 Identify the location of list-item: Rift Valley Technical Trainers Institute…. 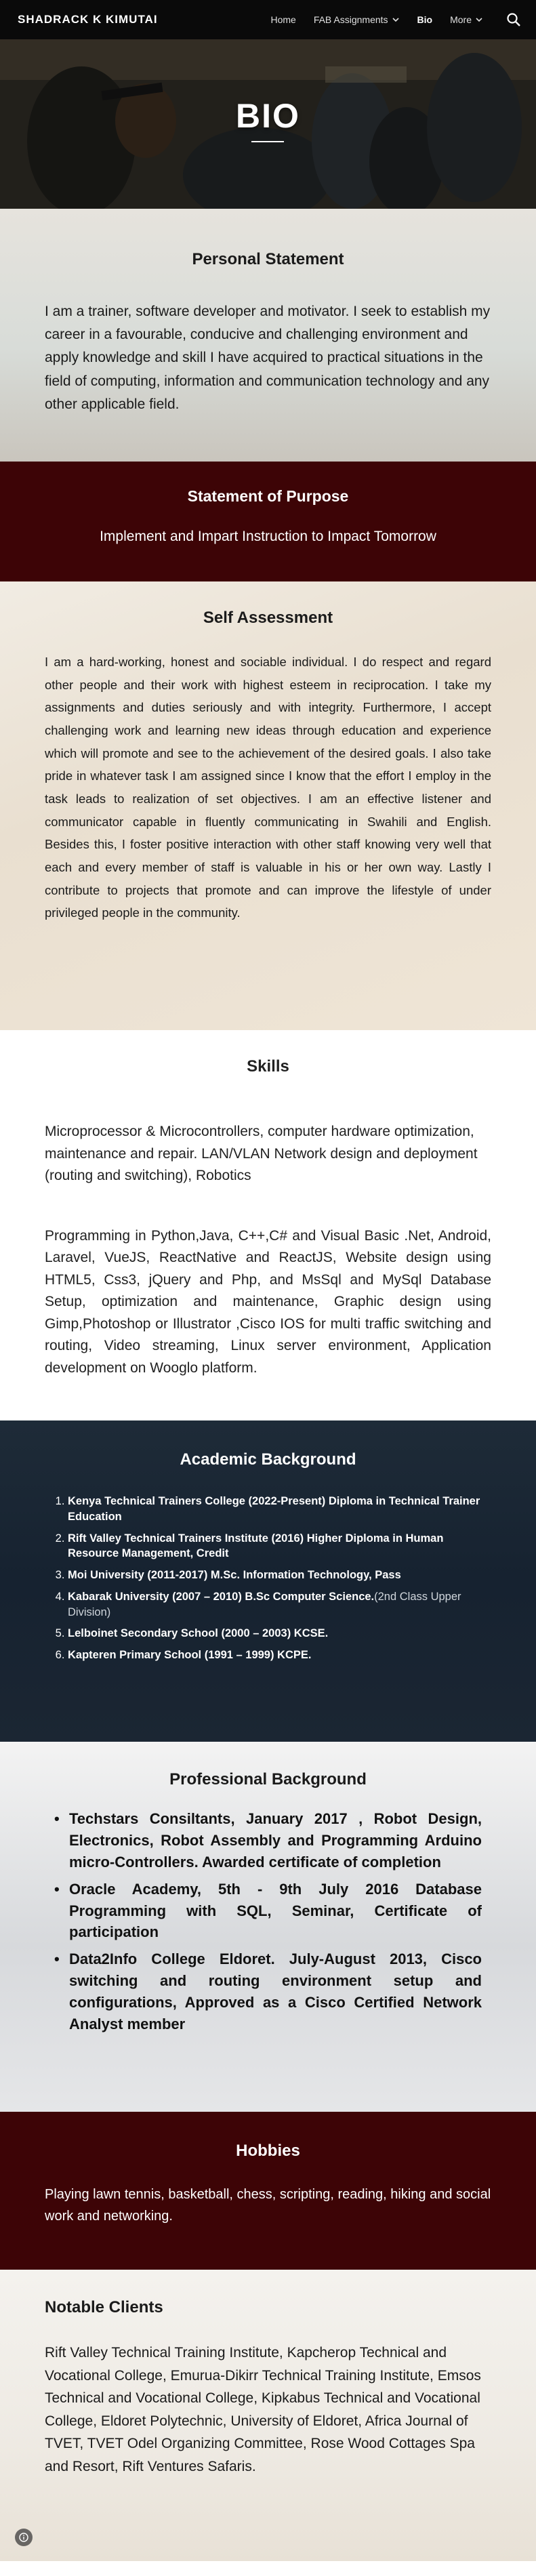
(275, 1547).